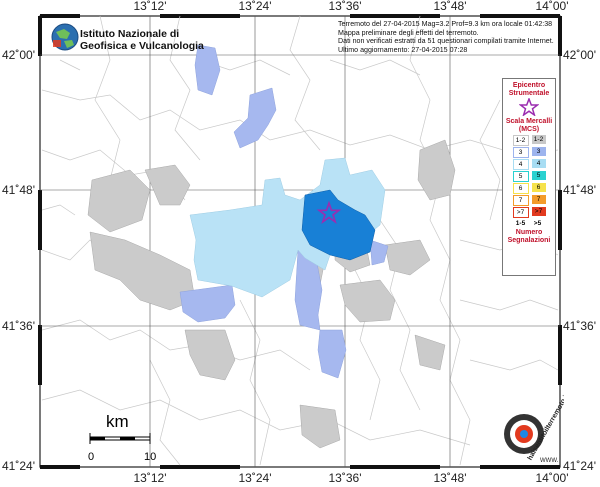 The width and height of the screenshot is (600, 487). What do you see at coordinates (538, 211) in the screenshot?
I see `legend-swatch-large: >7` at bounding box center [538, 211].